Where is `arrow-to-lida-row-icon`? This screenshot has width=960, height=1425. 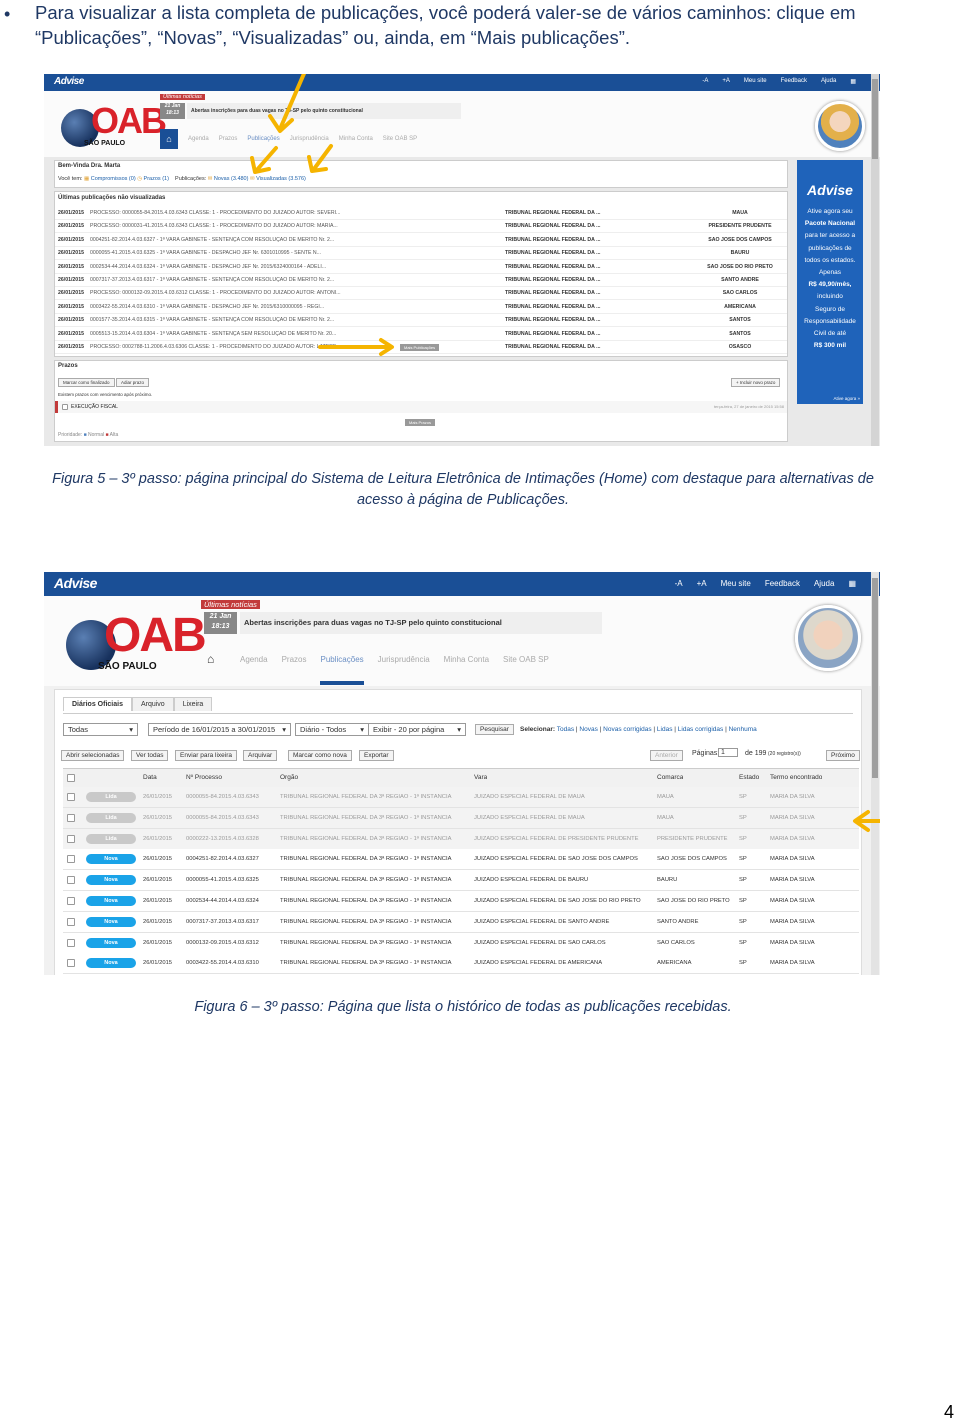 arrow-to-lida-row-icon is located at coordinates (866, 821).